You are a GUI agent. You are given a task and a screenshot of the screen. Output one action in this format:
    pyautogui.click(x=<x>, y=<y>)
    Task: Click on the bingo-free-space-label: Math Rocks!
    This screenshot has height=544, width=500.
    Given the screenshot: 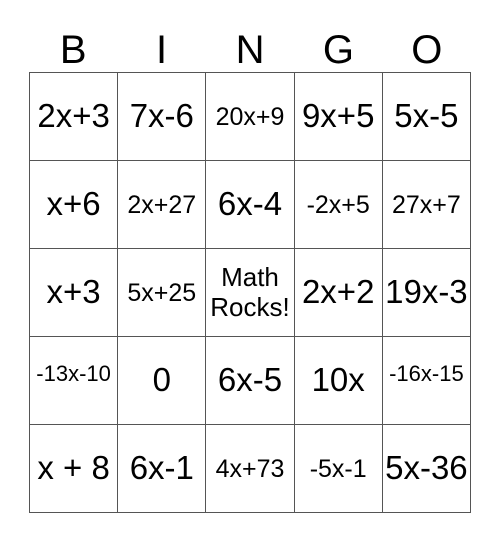 What is the action you would take?
    pyautogui.click(x=250, y=292)
    